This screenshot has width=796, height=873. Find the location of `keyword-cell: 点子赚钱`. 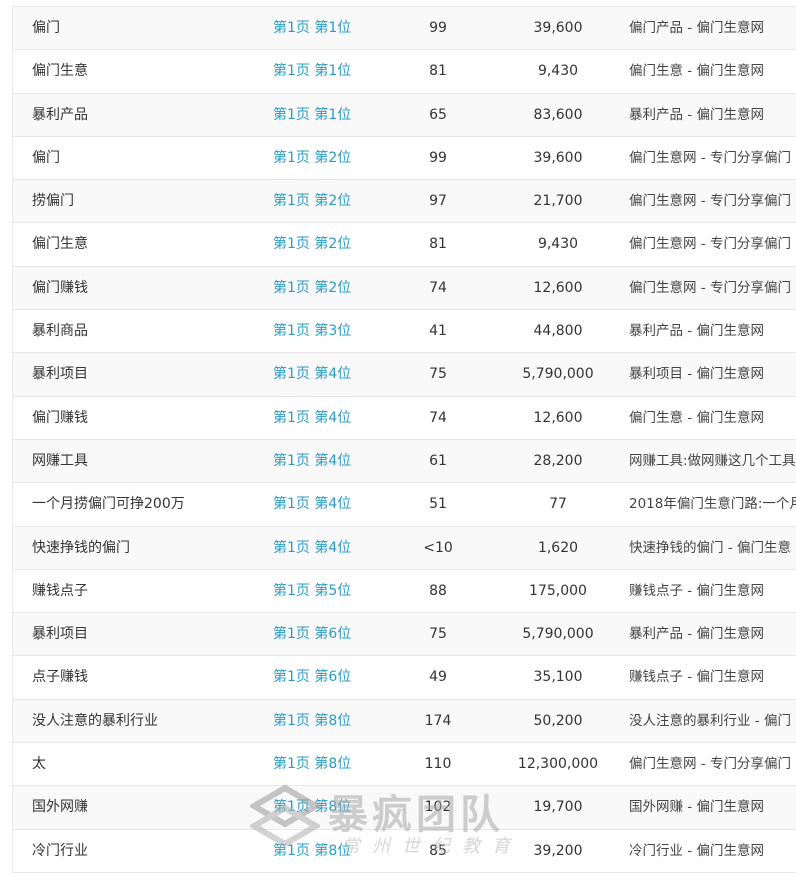

keyword-cell: 点子赚钱 is located at coordinates (60, 677).